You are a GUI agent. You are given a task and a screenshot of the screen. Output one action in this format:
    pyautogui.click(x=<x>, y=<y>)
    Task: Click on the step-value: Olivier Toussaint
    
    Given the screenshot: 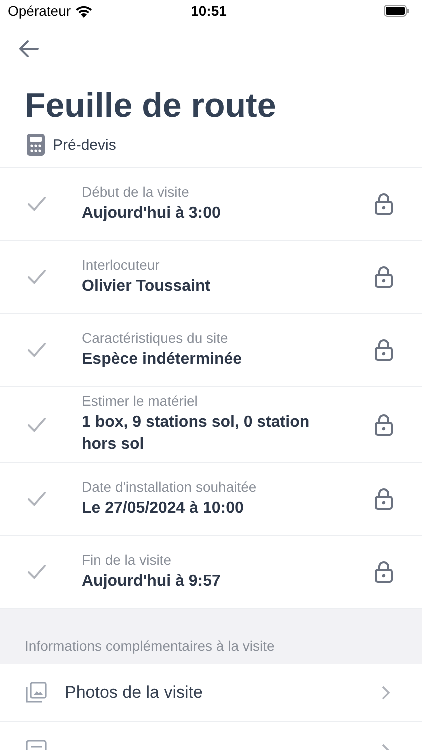 What is the action you would take?
    pyautogui.click(x=147, y=286)
    